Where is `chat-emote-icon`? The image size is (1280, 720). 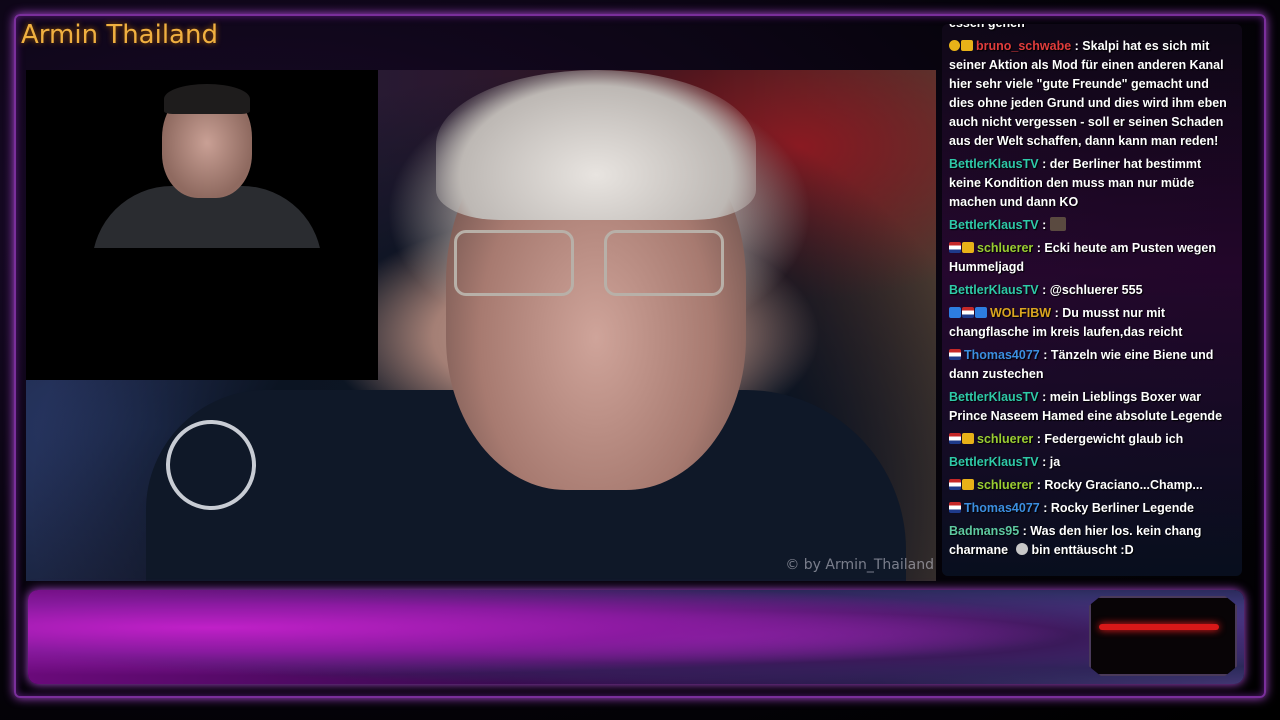 chat-emote-icon is located at coordinates (1057, 224).